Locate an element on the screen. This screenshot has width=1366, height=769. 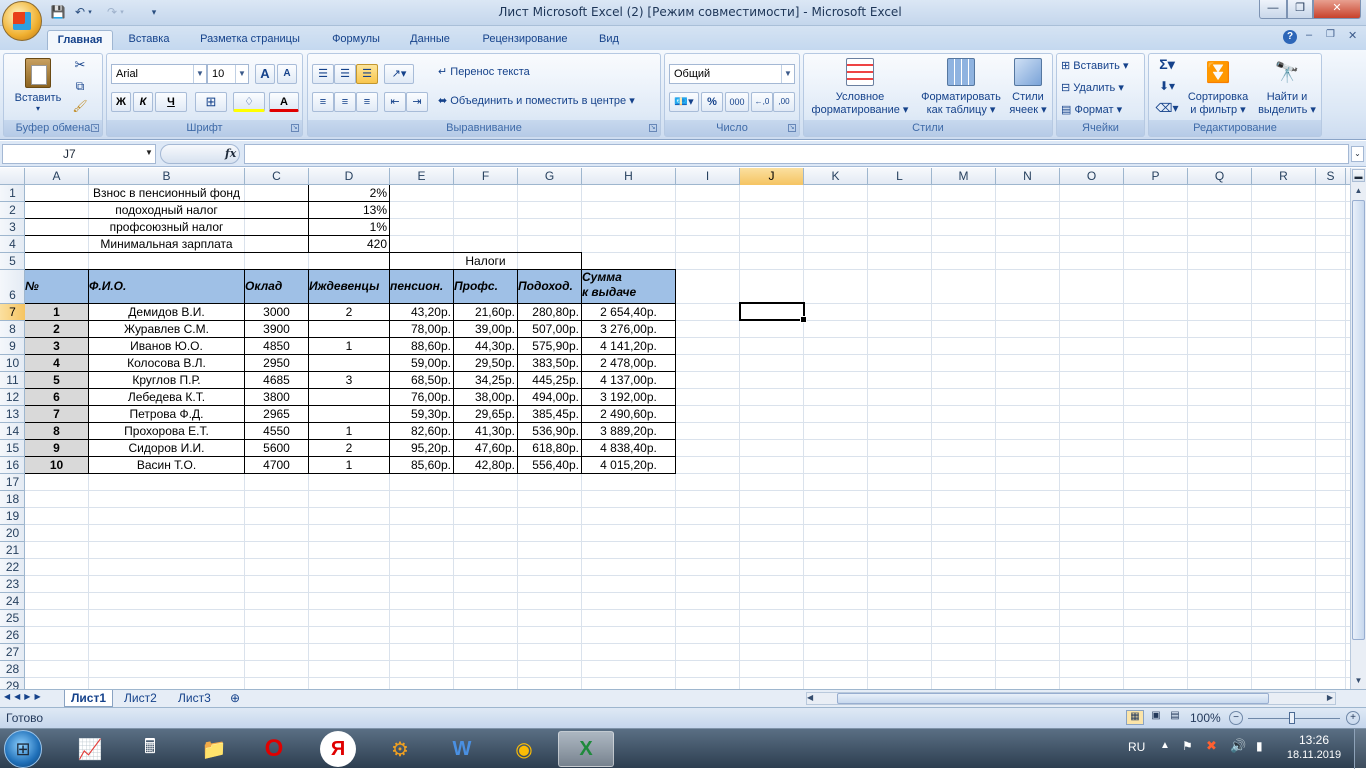
table-cell: 4685 is located at coordinates (276, 380).